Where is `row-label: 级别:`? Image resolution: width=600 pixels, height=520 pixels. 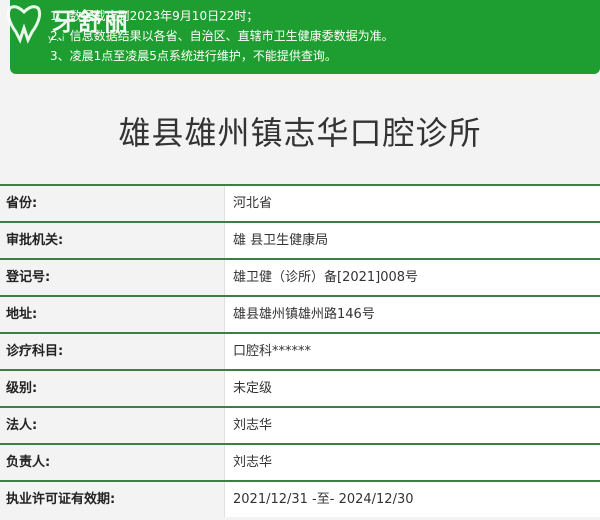 row-label: 级别: is located at coordinates (112, 388).